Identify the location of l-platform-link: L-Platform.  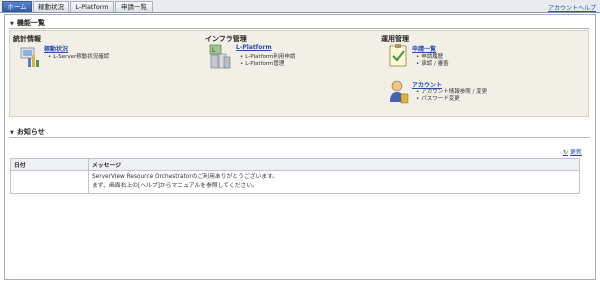
(254, 47).